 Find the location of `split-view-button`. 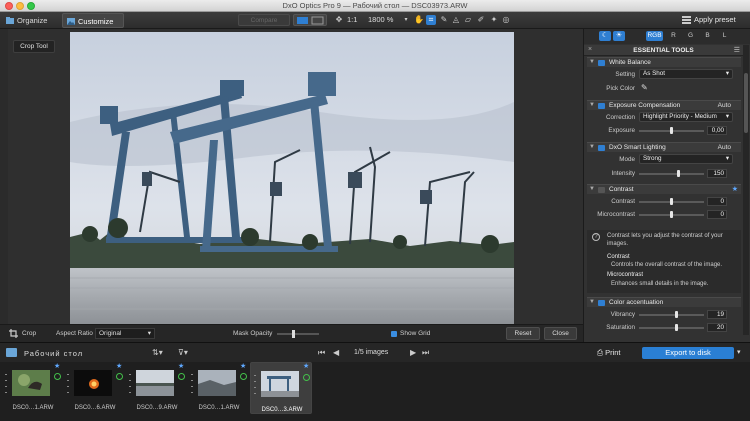

split-view-button is located at coordinates (310, 20).